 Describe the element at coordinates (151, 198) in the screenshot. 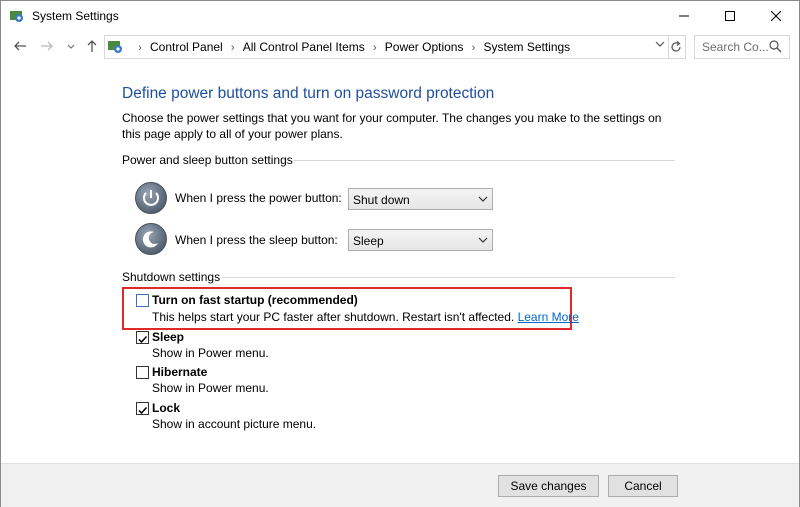

I see `power-button-icon` at that location.